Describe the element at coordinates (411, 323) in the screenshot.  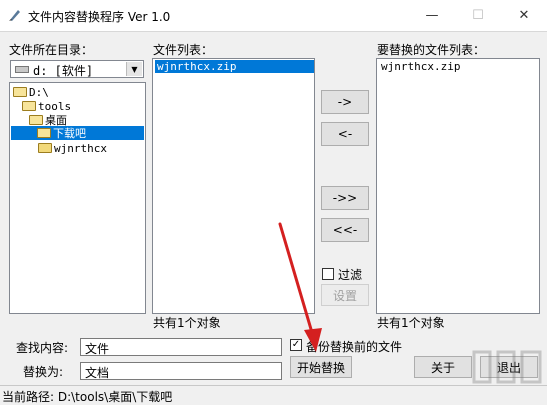
I see `replace-list-count: 共有1个对象` at that location.